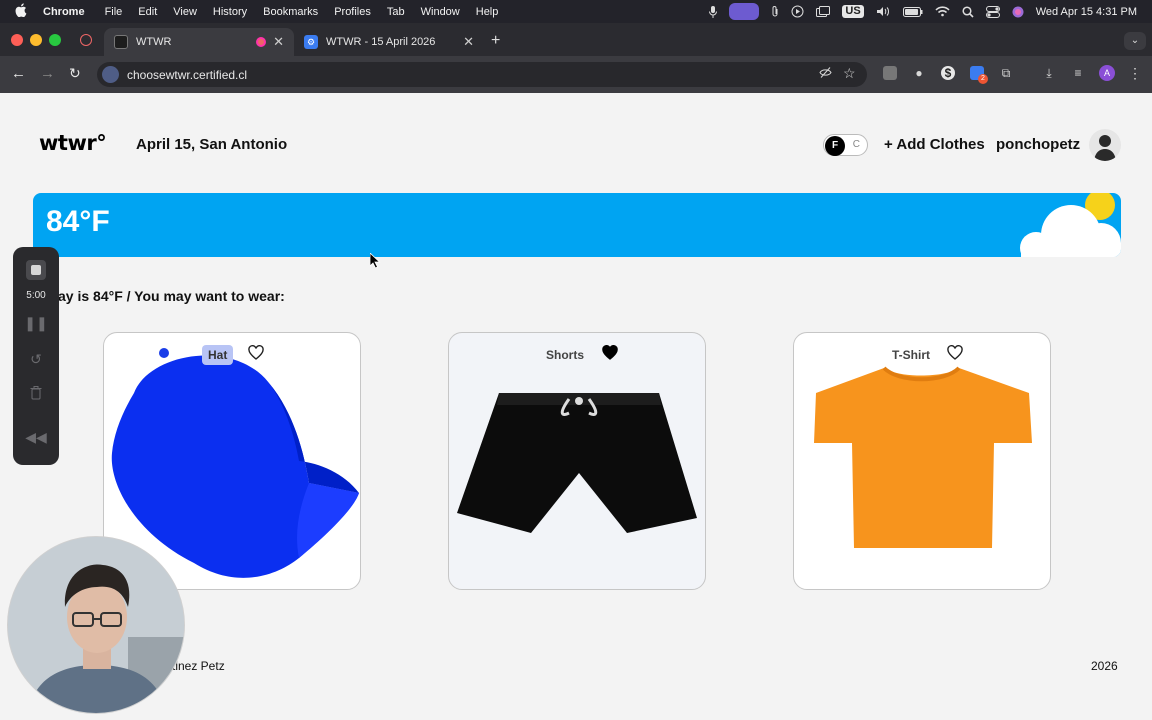  Describe the element at coordinates (610, 353) in the screenshot. I see `liked-heart-icon` at that location.